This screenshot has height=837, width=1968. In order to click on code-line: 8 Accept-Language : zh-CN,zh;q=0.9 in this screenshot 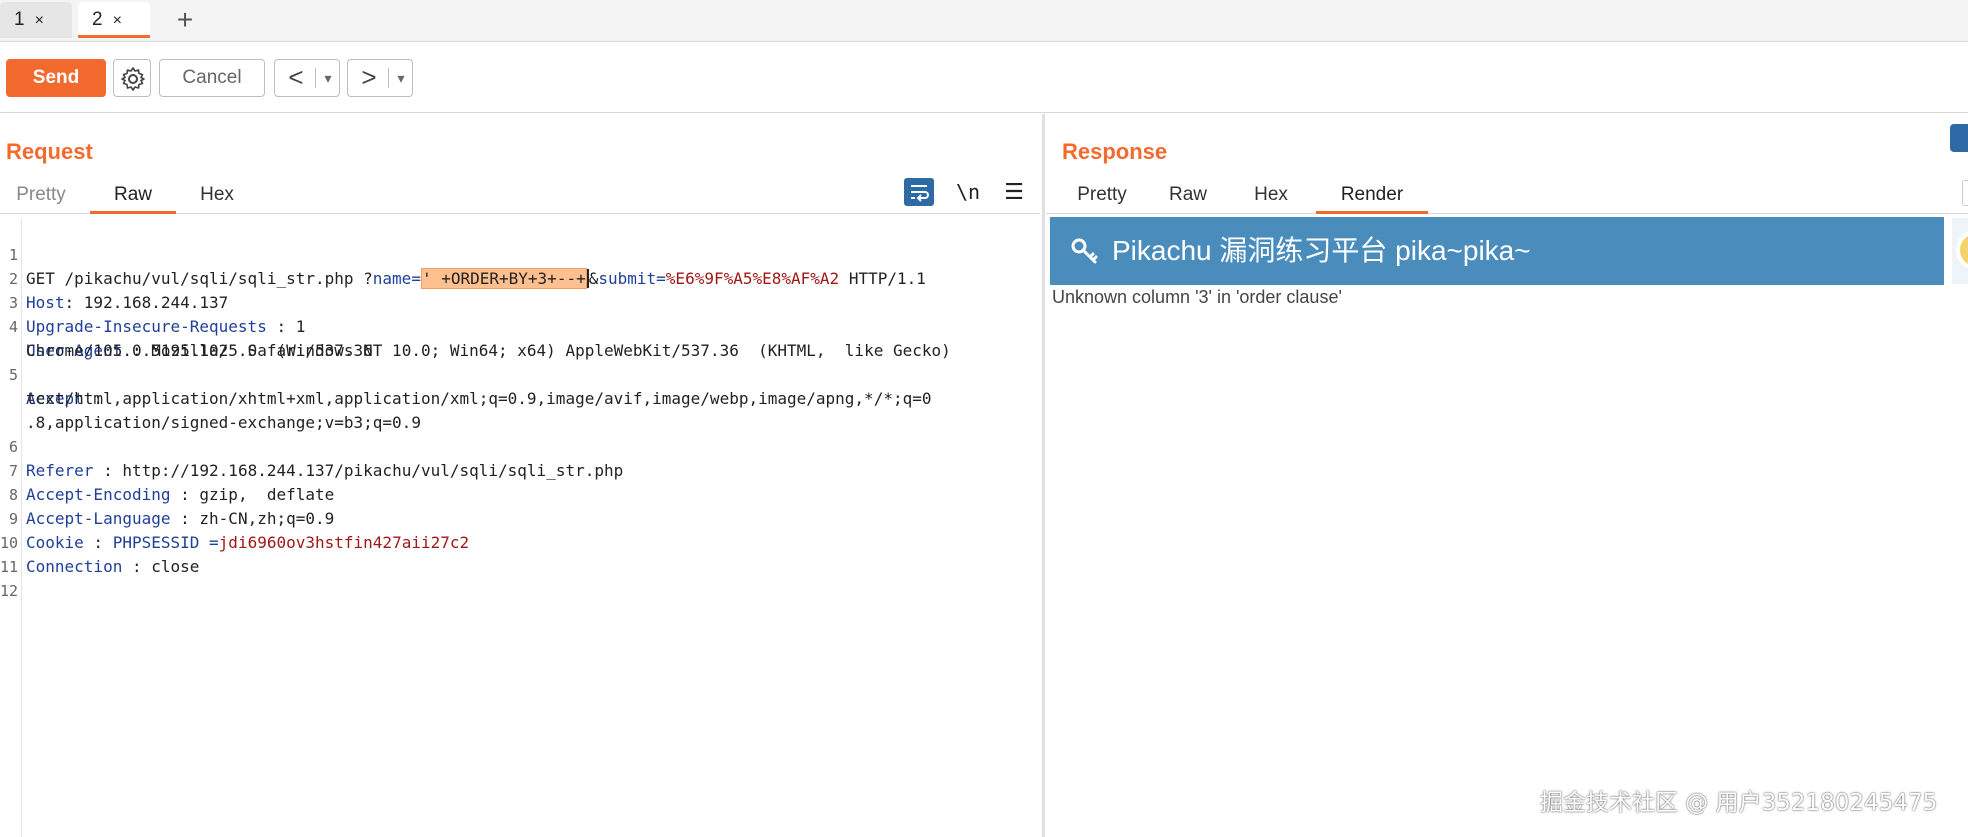, I will do `click(515, 493)`.